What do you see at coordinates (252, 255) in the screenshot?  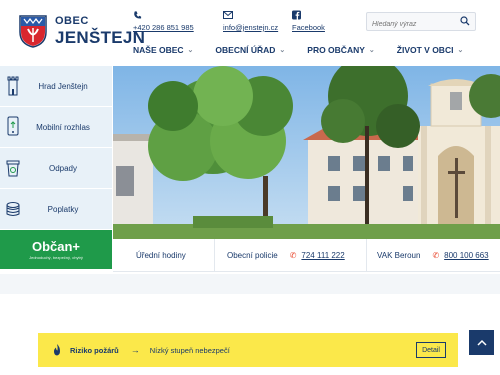 I see `police-label: Obecní policie` at bounding box center [252, 255].